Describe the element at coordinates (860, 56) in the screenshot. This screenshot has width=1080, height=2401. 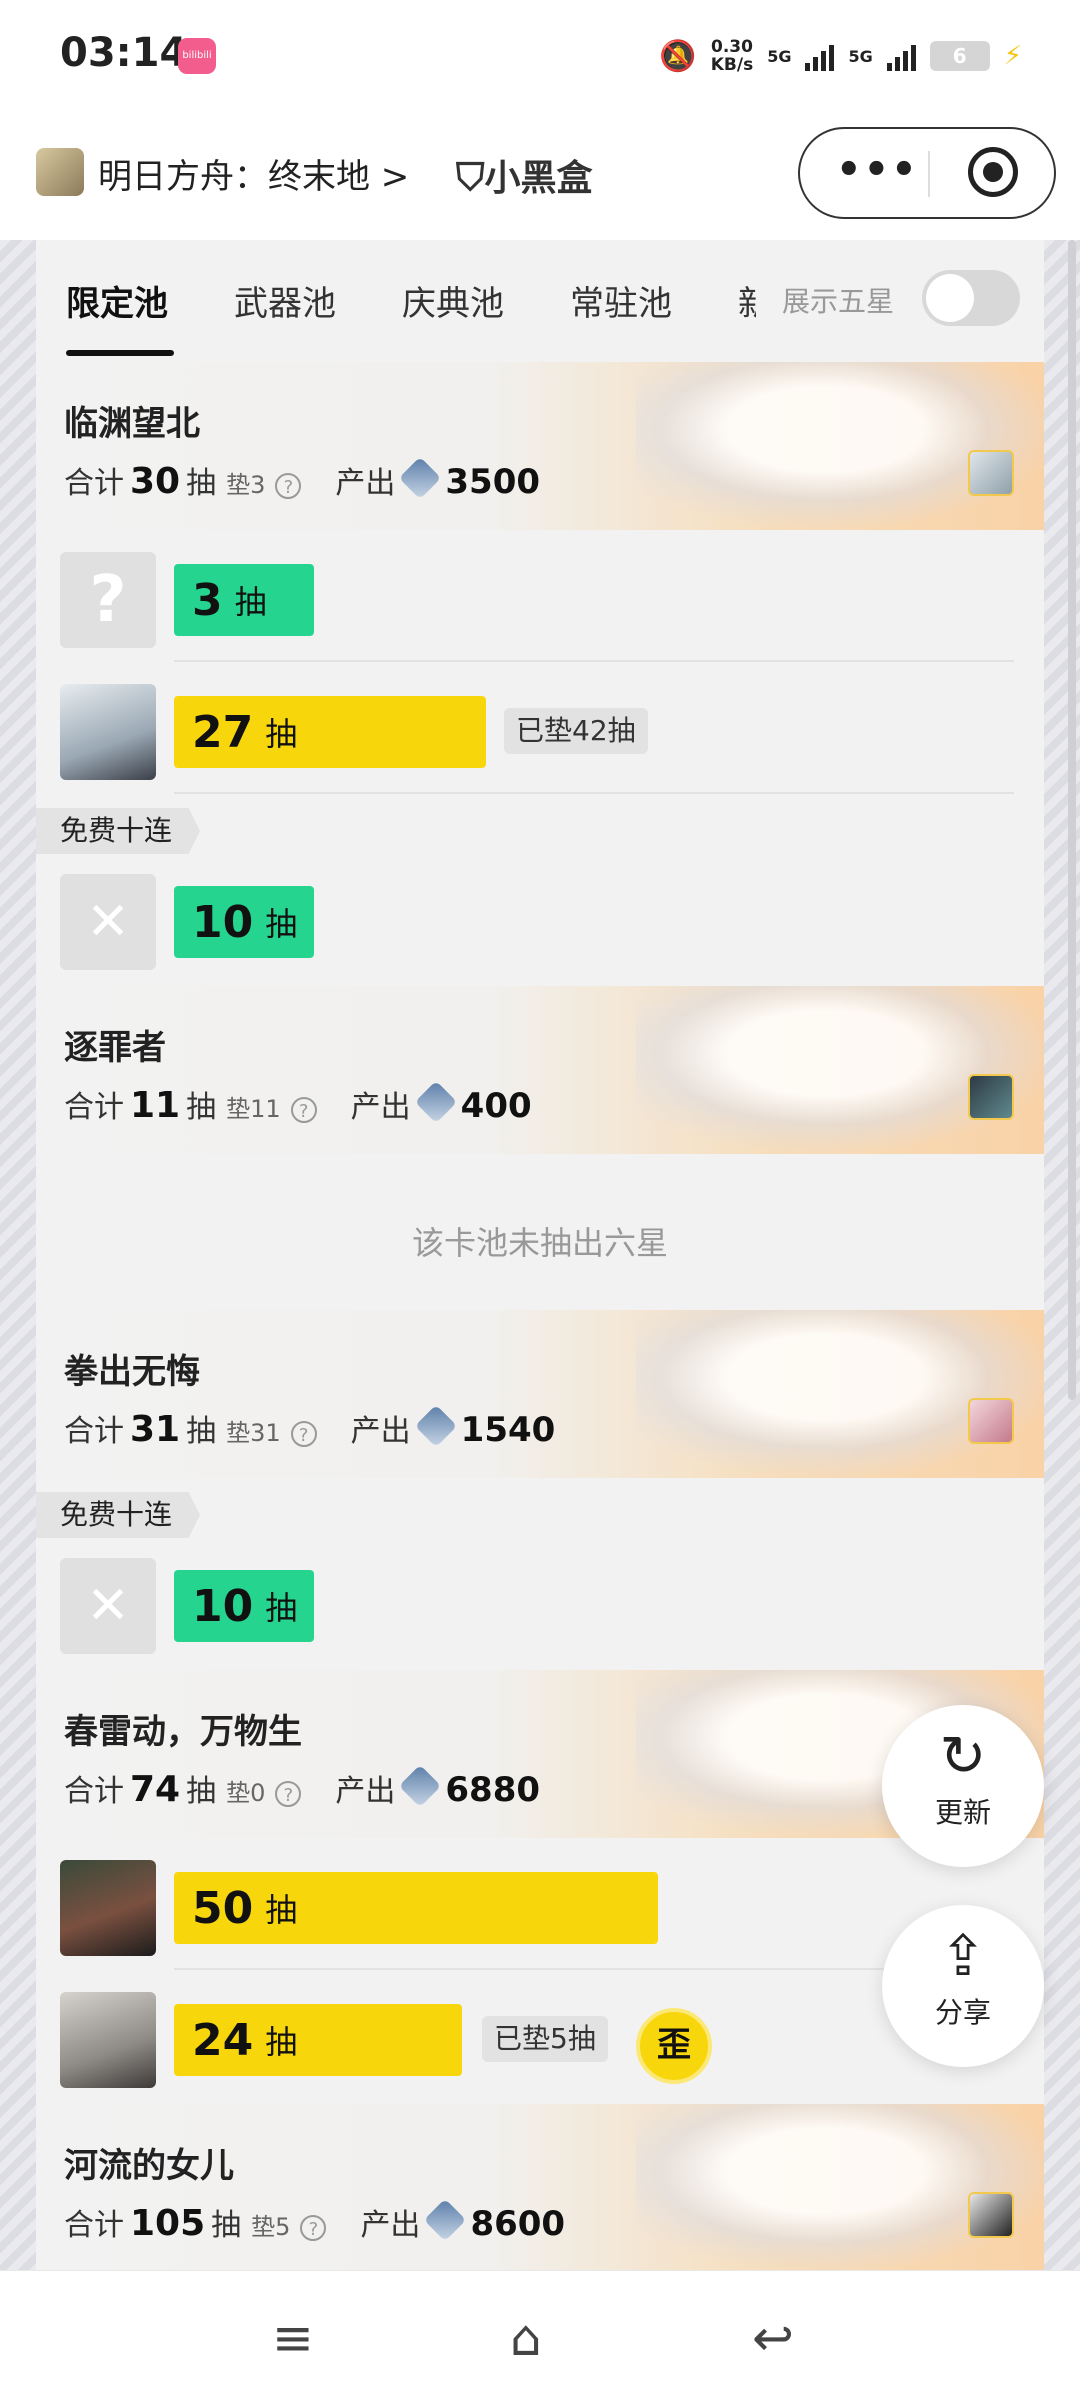
I see `sim2-label: 5G` at that location.